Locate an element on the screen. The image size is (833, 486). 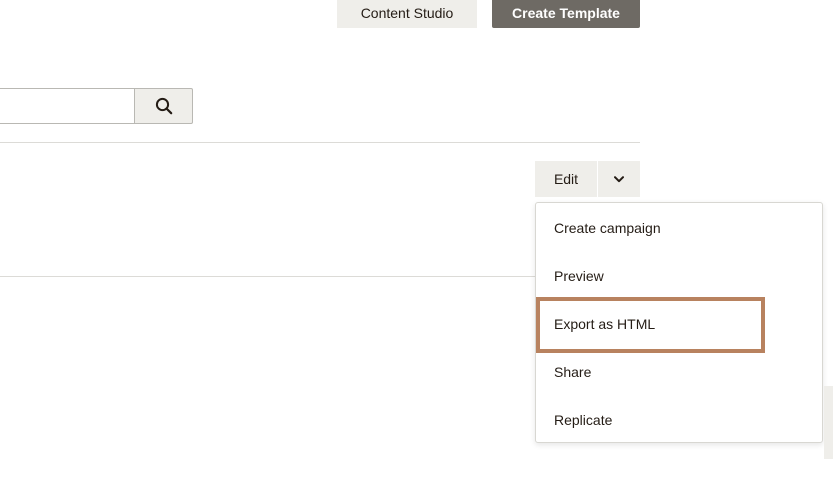
content-studio-button: Content Studio is located at coordinates (407, 14).